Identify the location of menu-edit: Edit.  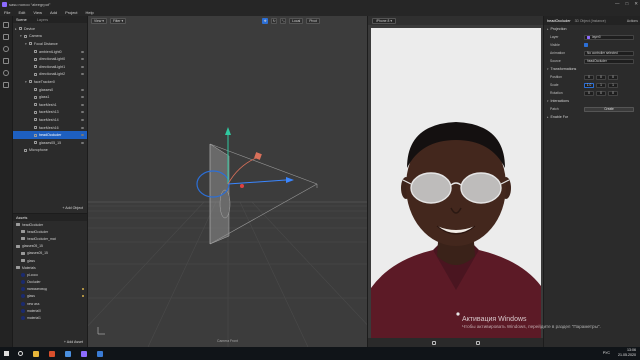
(21, 12).